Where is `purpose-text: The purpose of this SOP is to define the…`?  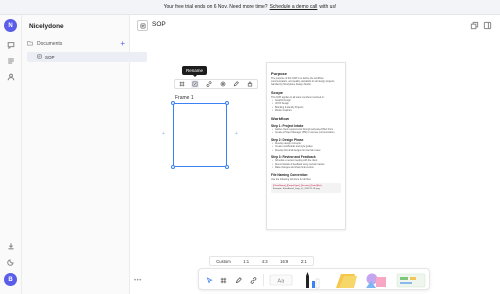 purpose-text: The purpose of this SOP is to define the… is located at coordinates (303, 82).